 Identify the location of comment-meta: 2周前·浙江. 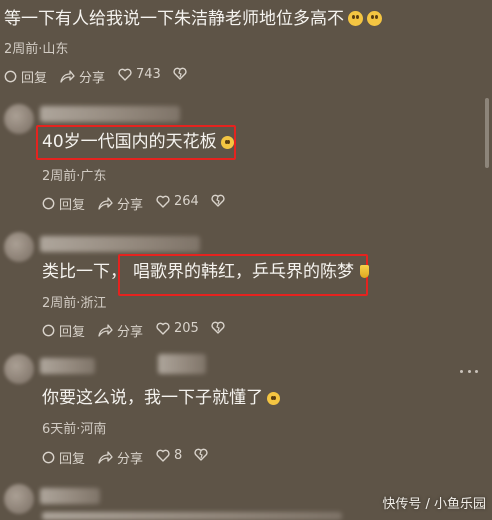
(74, 303).